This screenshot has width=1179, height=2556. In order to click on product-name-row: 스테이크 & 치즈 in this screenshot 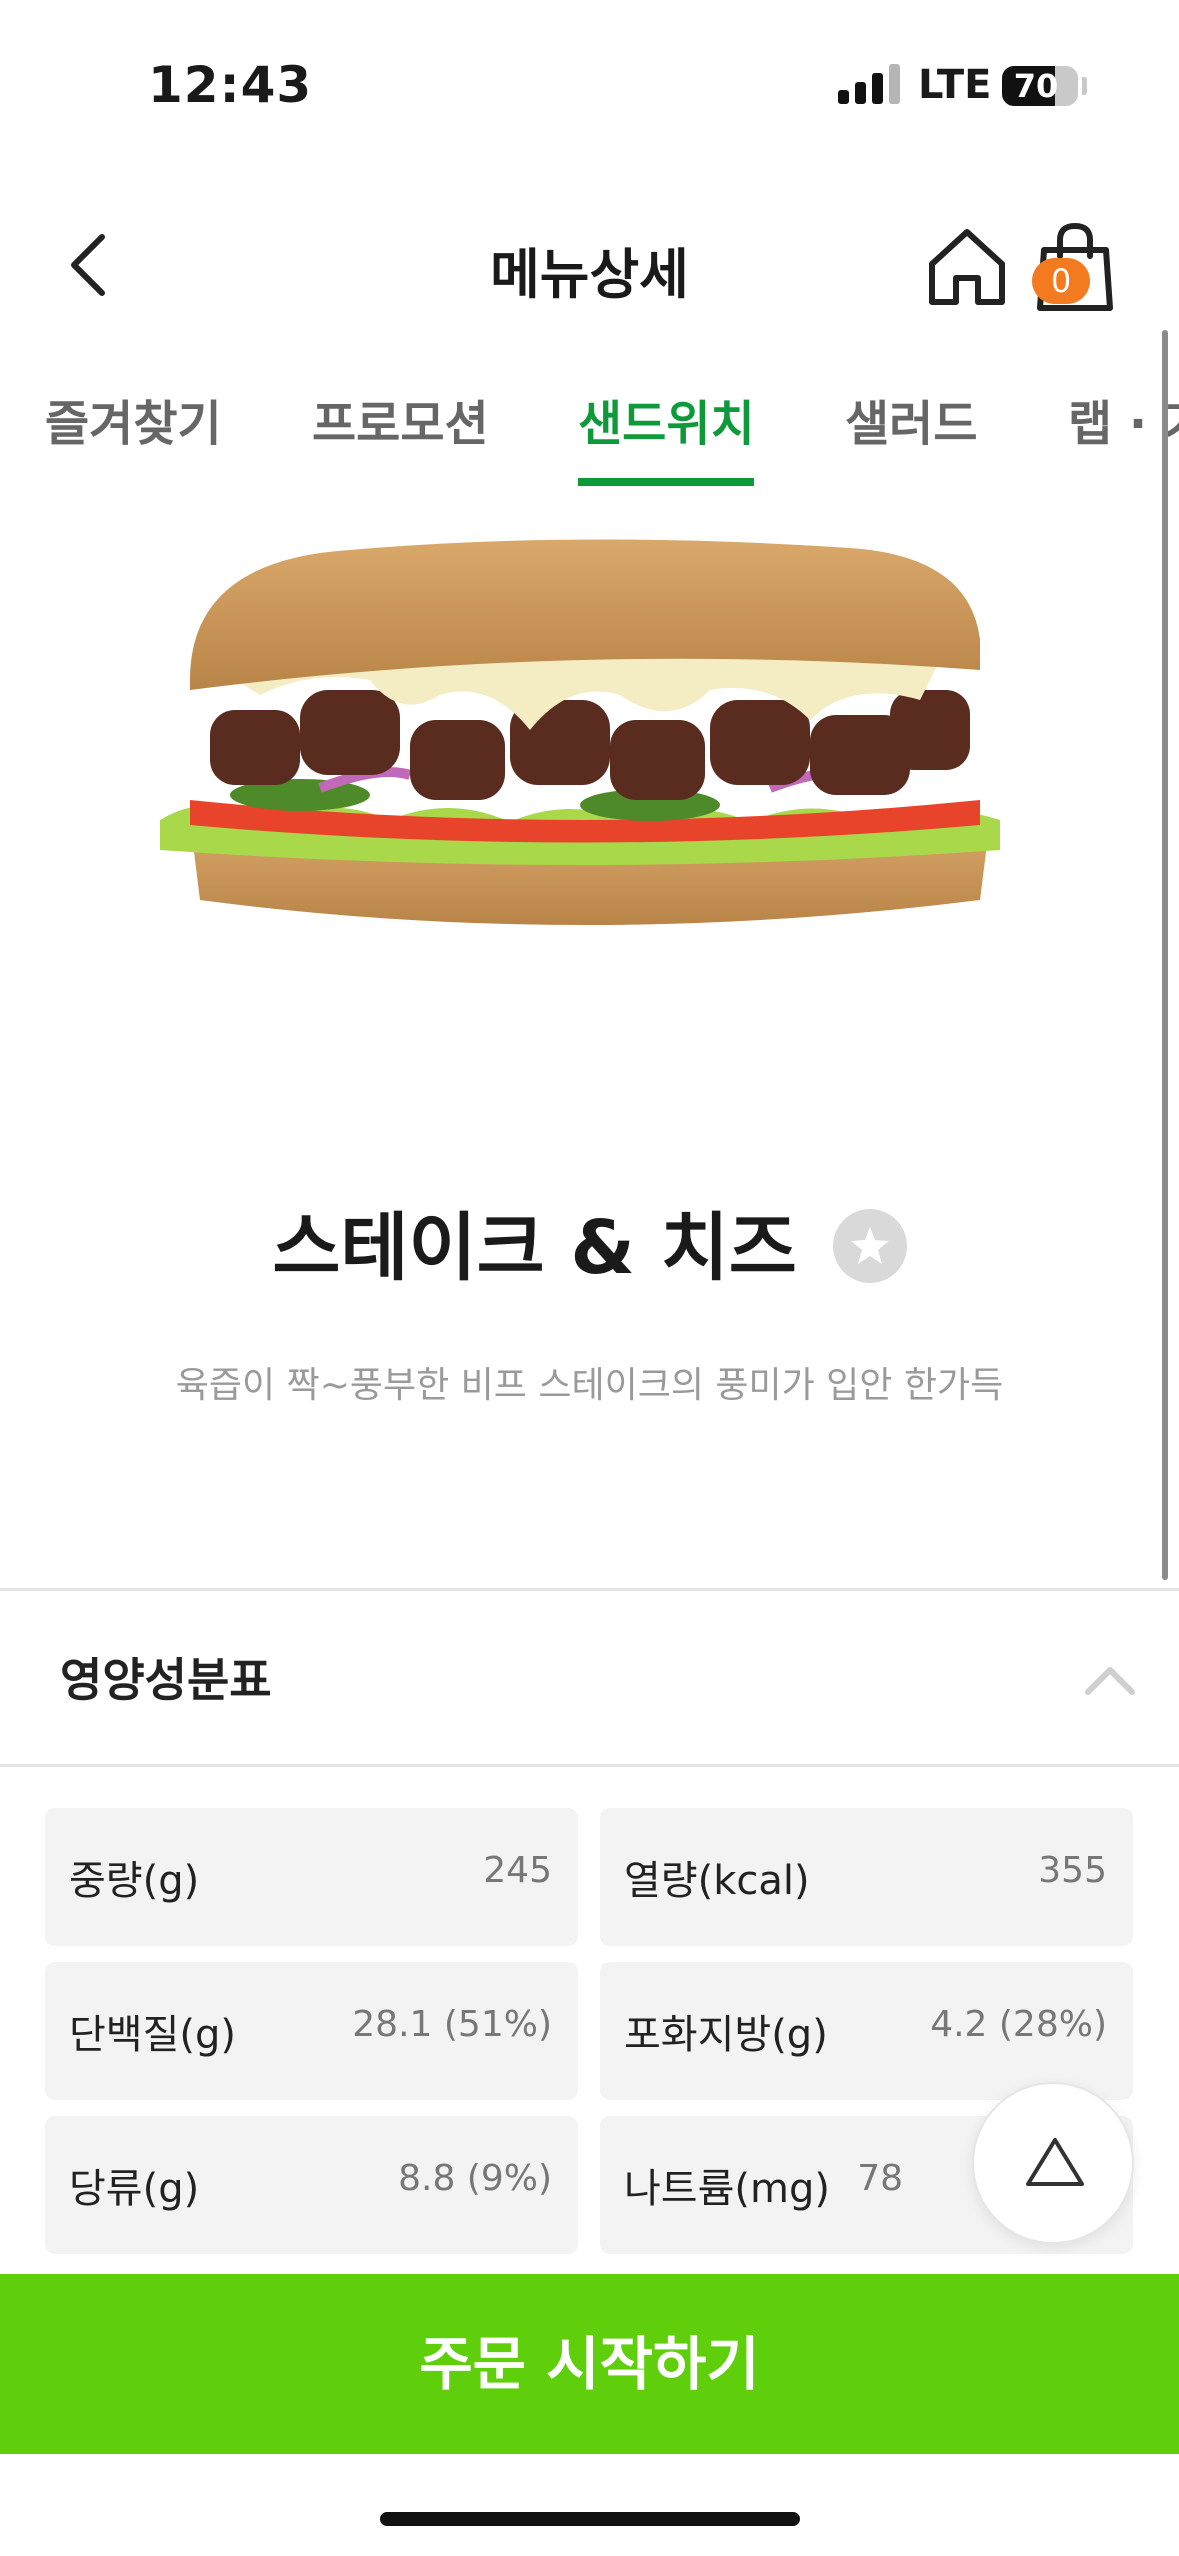, I will do `click(589, 1241)`.